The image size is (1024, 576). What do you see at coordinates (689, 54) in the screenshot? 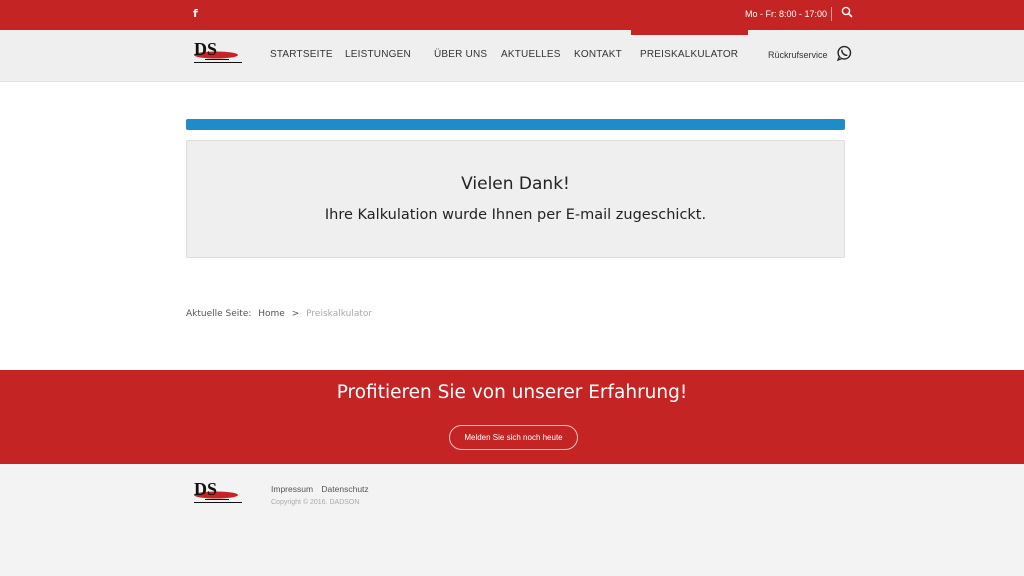
I see `nav-item-preiskalkulator: PREISKALKULATOR` at bounding box center [689, 54].